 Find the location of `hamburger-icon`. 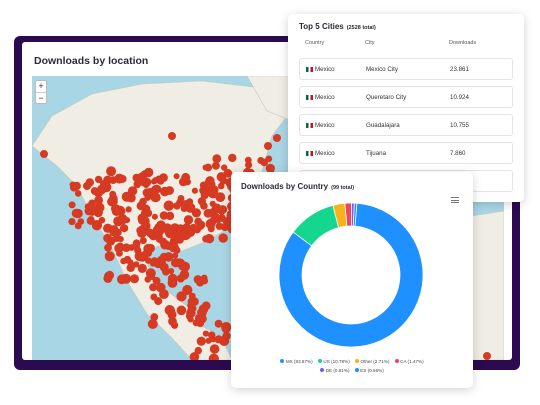

hamburger-icon is located at coordinates (455, 200).